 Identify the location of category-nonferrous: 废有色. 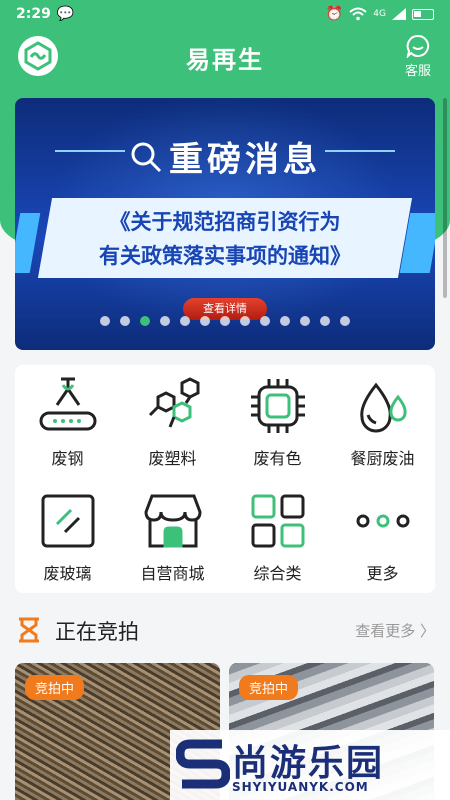
(277, 420).